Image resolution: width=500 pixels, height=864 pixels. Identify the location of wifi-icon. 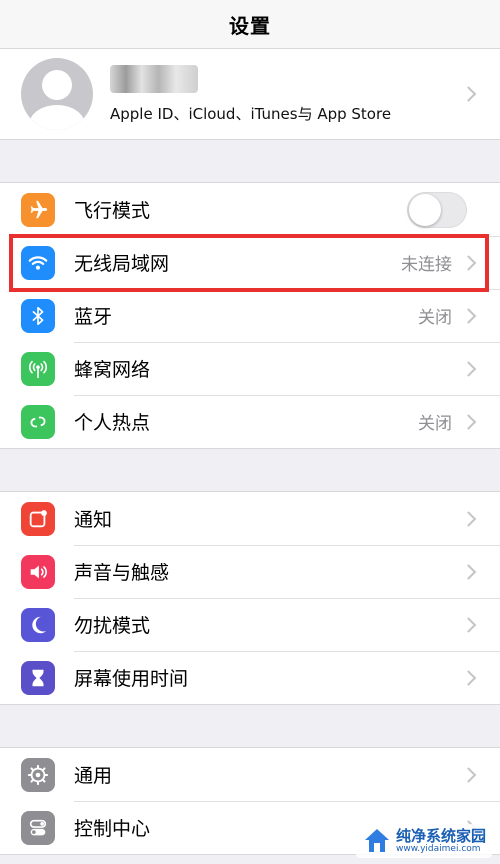
(38, 262).